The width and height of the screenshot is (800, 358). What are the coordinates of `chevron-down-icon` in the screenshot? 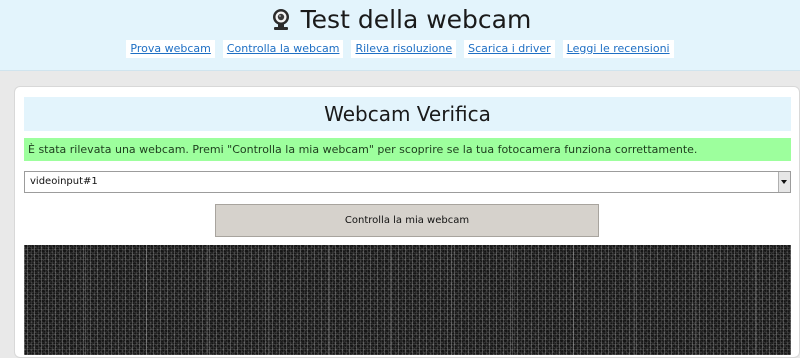 It's located at (784, 182).